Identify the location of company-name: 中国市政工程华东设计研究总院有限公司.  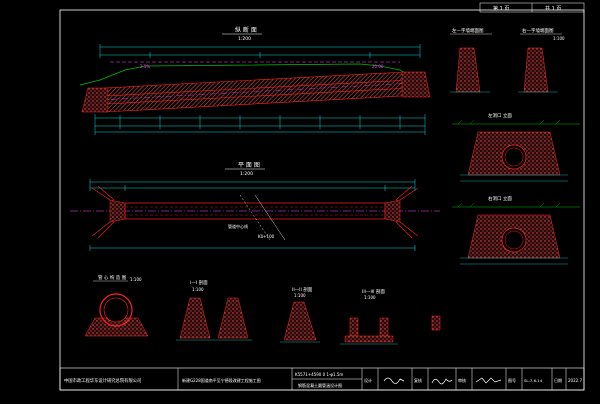
(102, 380).